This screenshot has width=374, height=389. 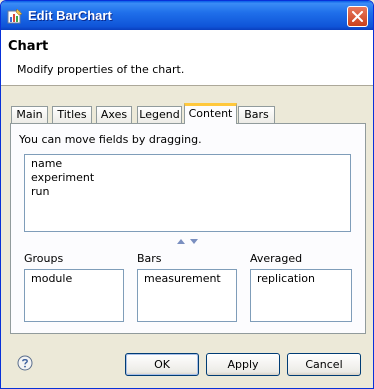 What do you see at coordinates (72, 114) in the screenshot?
I see `tab-titles: Titles` at bounding box center [72, 114].